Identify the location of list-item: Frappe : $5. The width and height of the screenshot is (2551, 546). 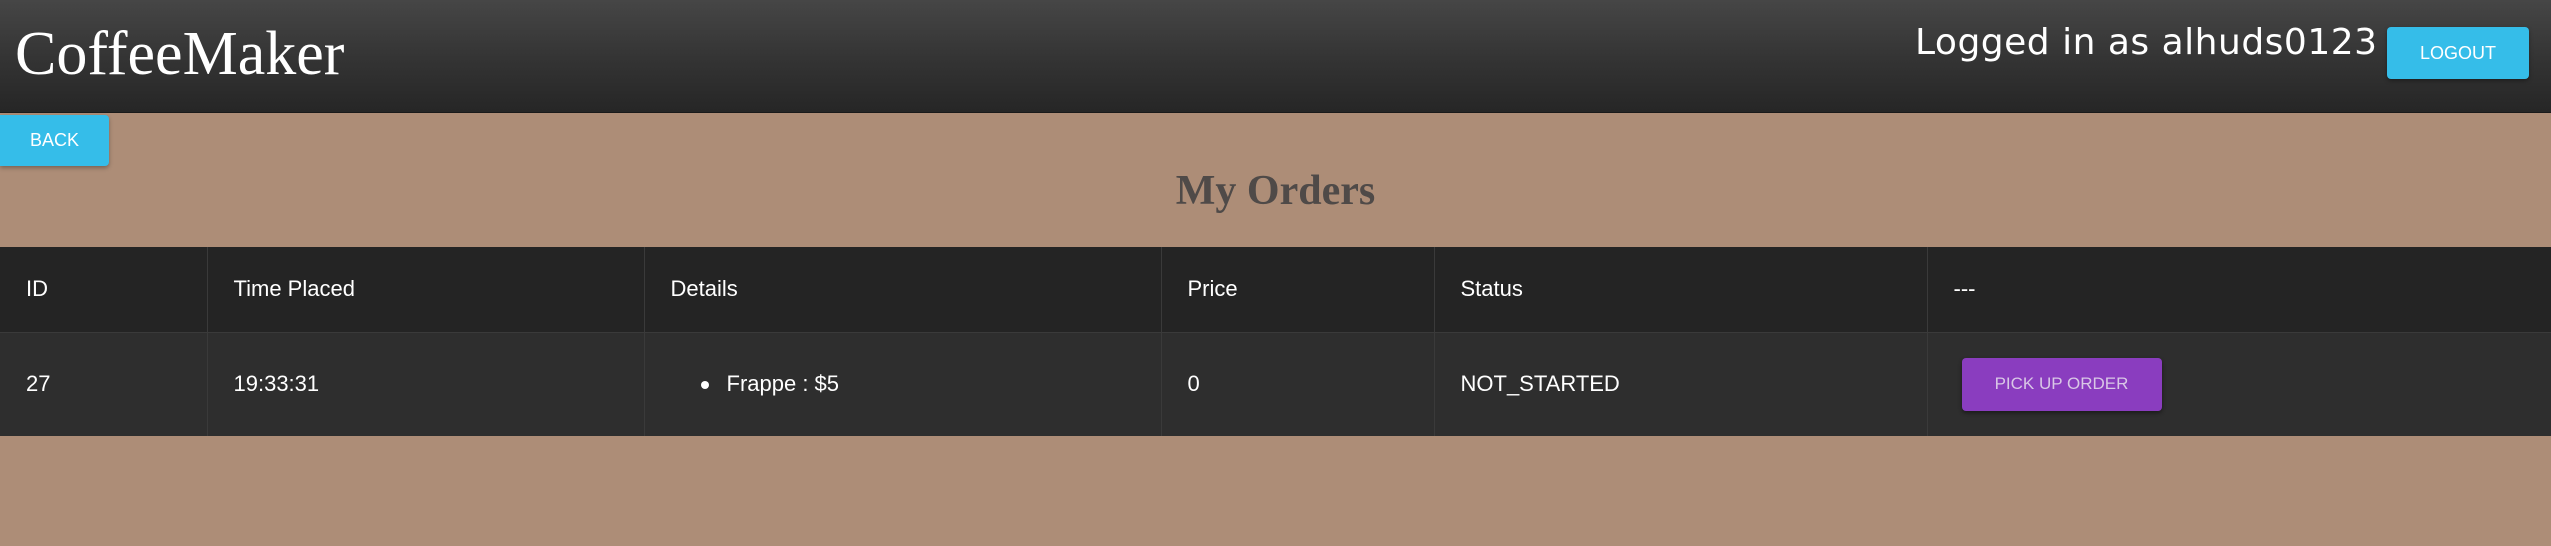
(903, 384).